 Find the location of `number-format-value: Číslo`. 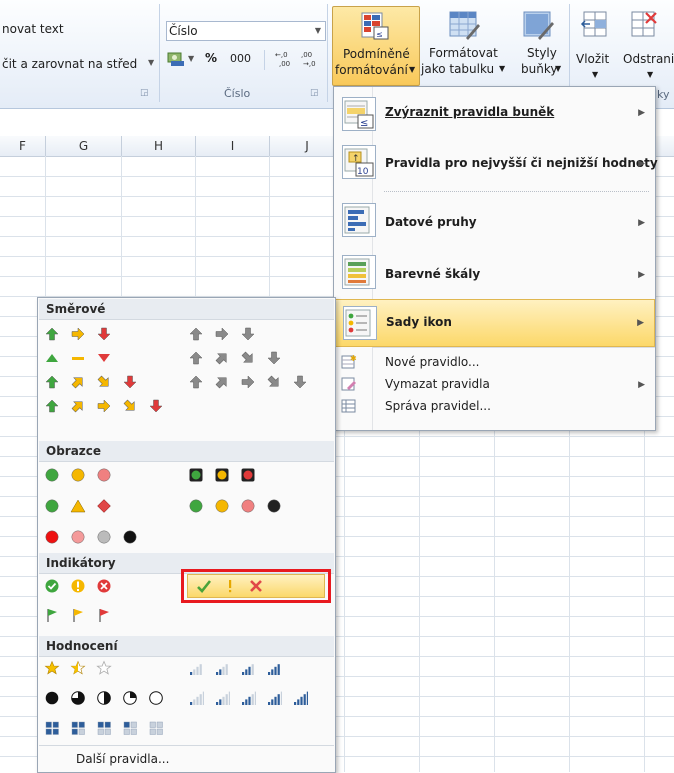

number-format-value: Číslo is located at coordinates (183, 31).